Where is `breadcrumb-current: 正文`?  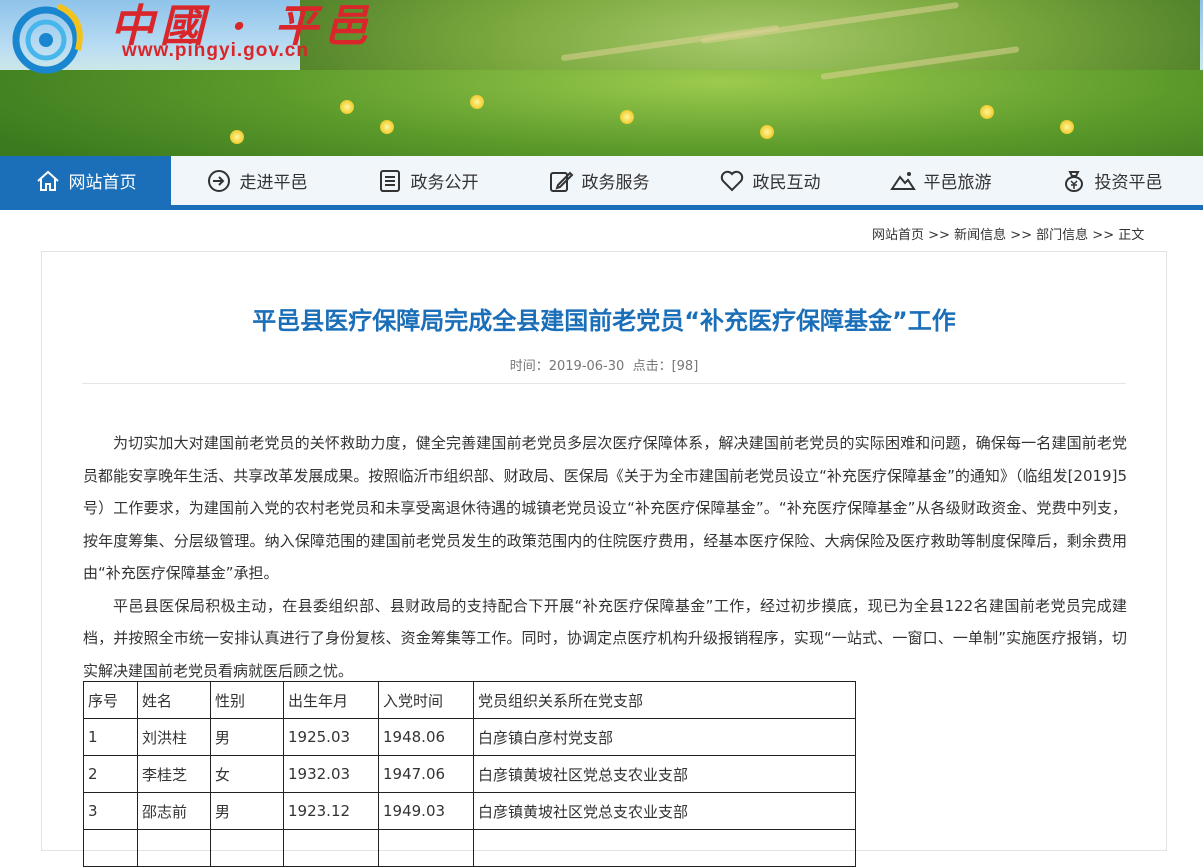
breadcrumb-current: 正文 is located at coordinates (1131, 235).